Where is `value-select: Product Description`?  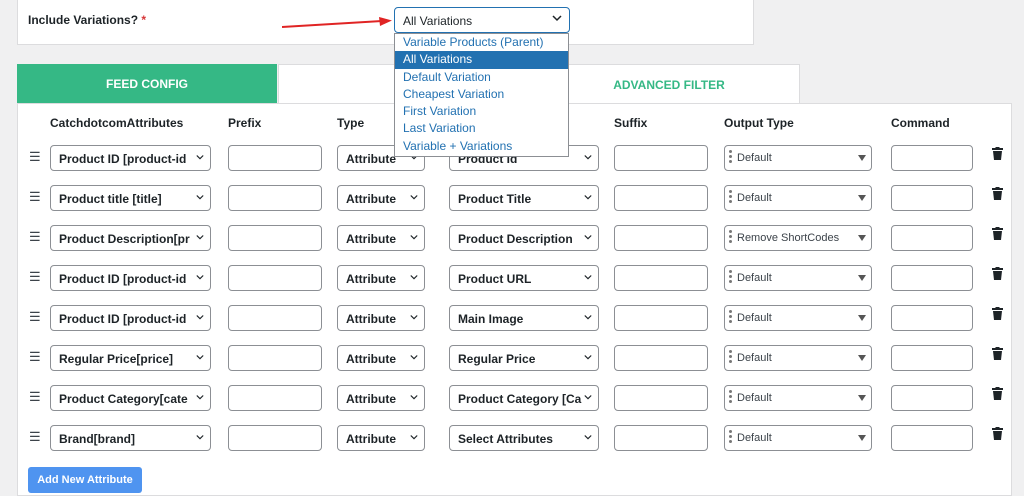 value-select: Product Description is located at coordinates (524, 238).